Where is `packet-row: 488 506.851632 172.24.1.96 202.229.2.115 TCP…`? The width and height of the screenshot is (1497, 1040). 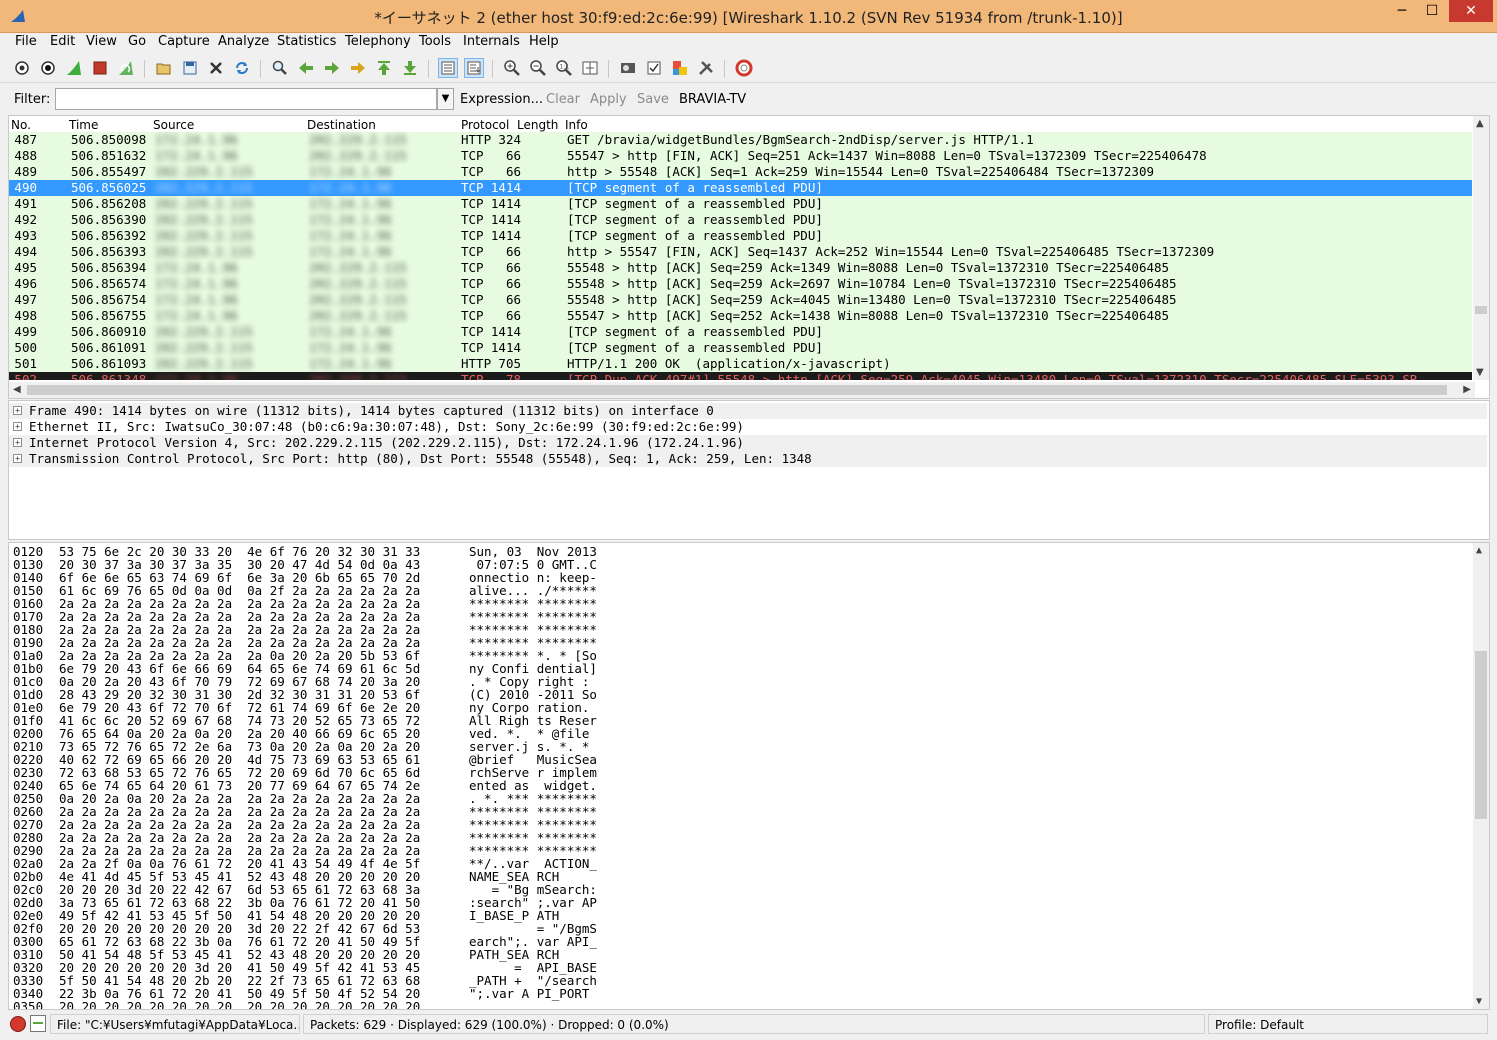
packet-row: 488 506.851632 172.24.1.96 202.229.2.115 TCP… is located at coordinates (740, 156).